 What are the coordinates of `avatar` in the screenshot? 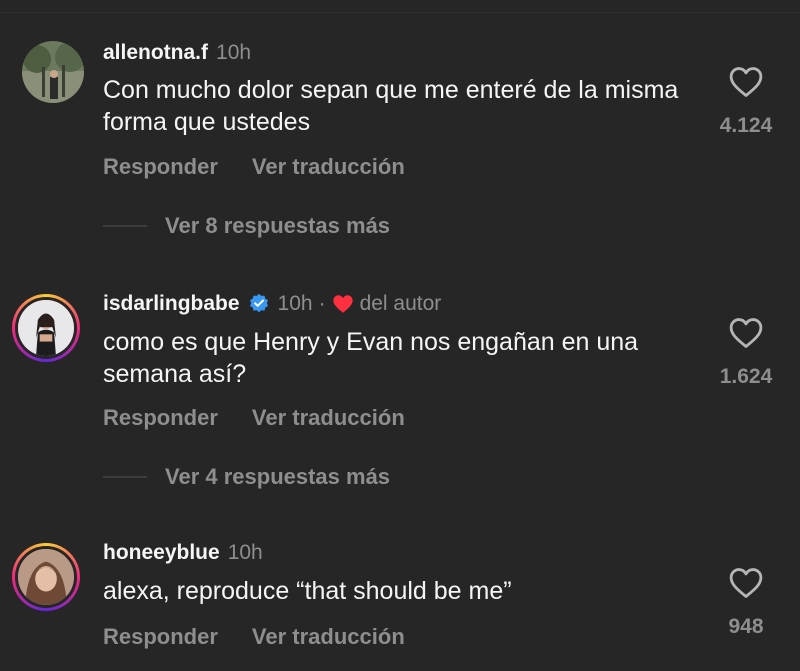 It's located at (46, 577).